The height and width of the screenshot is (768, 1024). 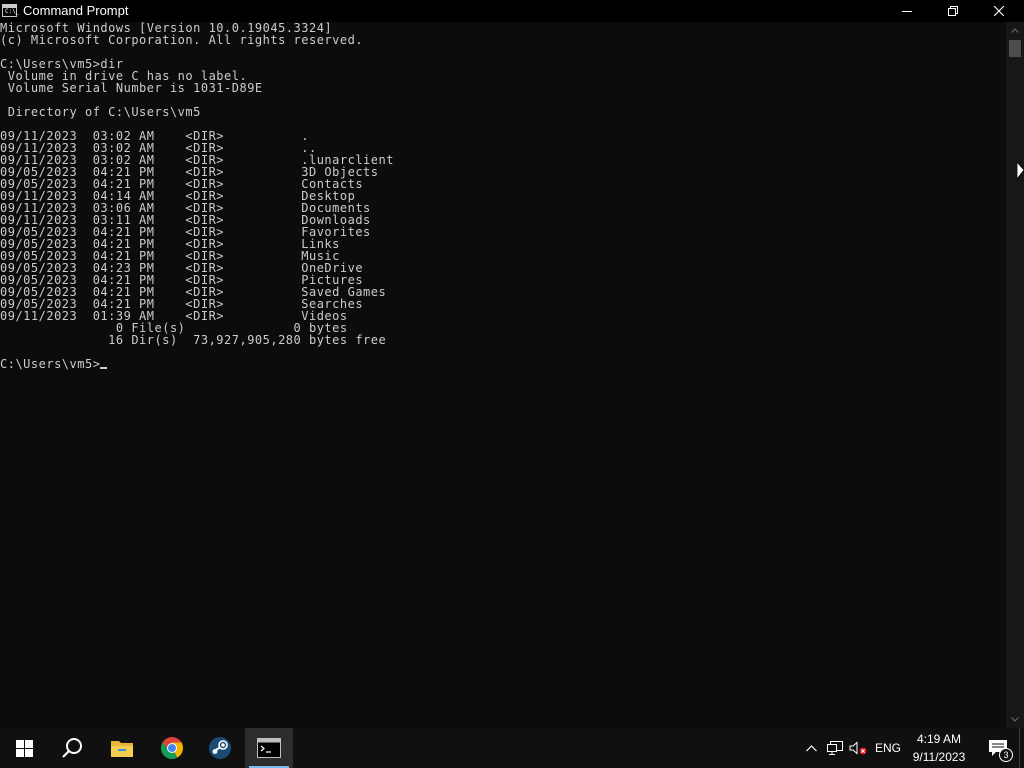 I want to click on steam-icon, so click(x=220, y=748).